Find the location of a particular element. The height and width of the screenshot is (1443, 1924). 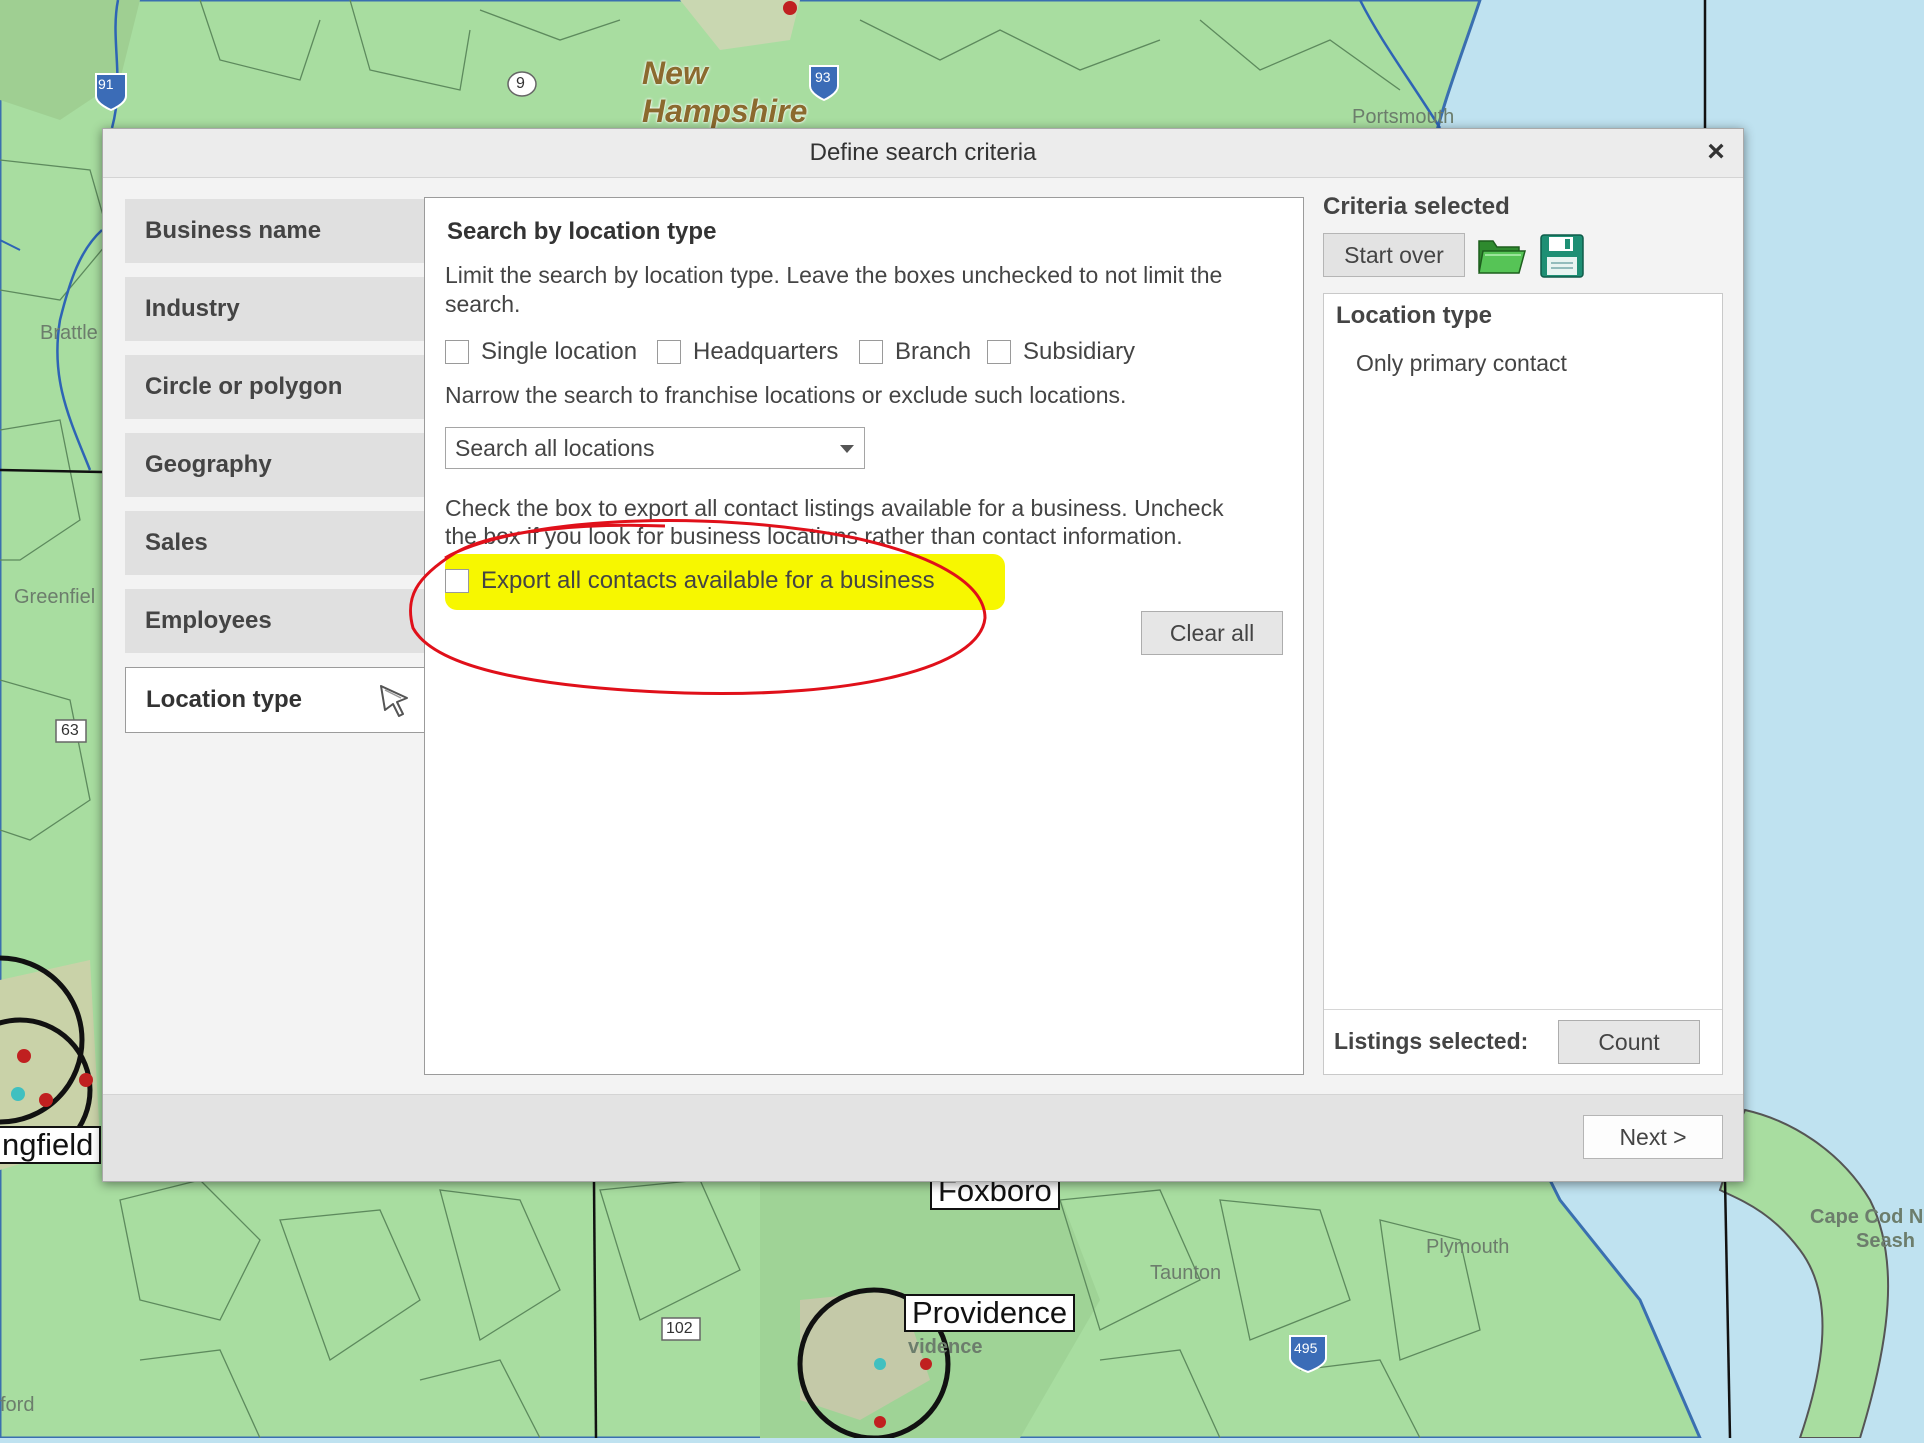

town-label-hartford: ford is located at coordinates (17, 1405).